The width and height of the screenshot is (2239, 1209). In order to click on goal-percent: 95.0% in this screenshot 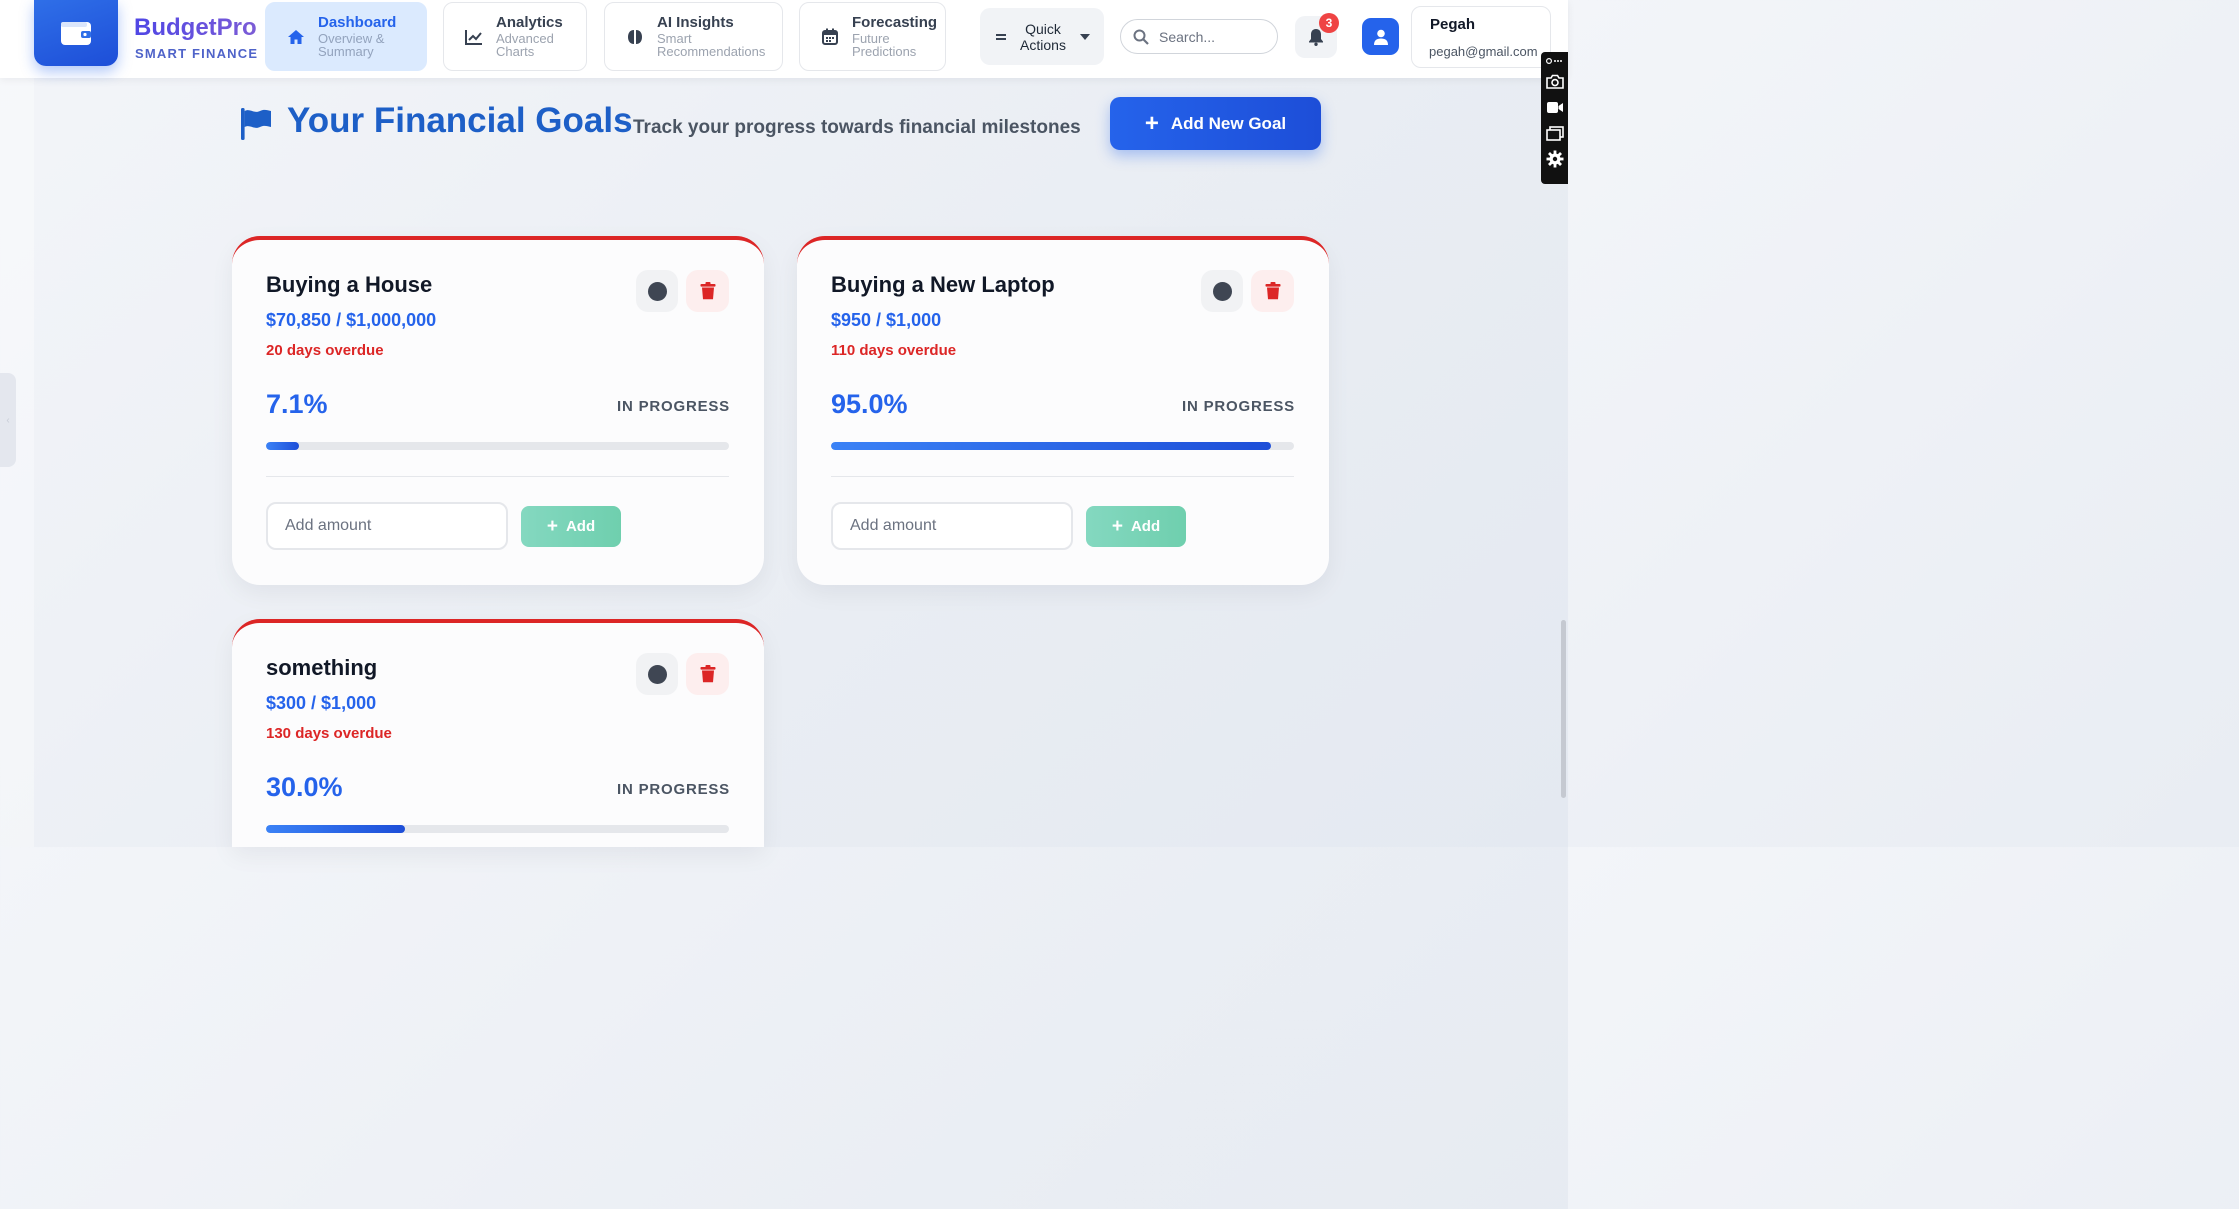, I will do `click(869, 404)`.